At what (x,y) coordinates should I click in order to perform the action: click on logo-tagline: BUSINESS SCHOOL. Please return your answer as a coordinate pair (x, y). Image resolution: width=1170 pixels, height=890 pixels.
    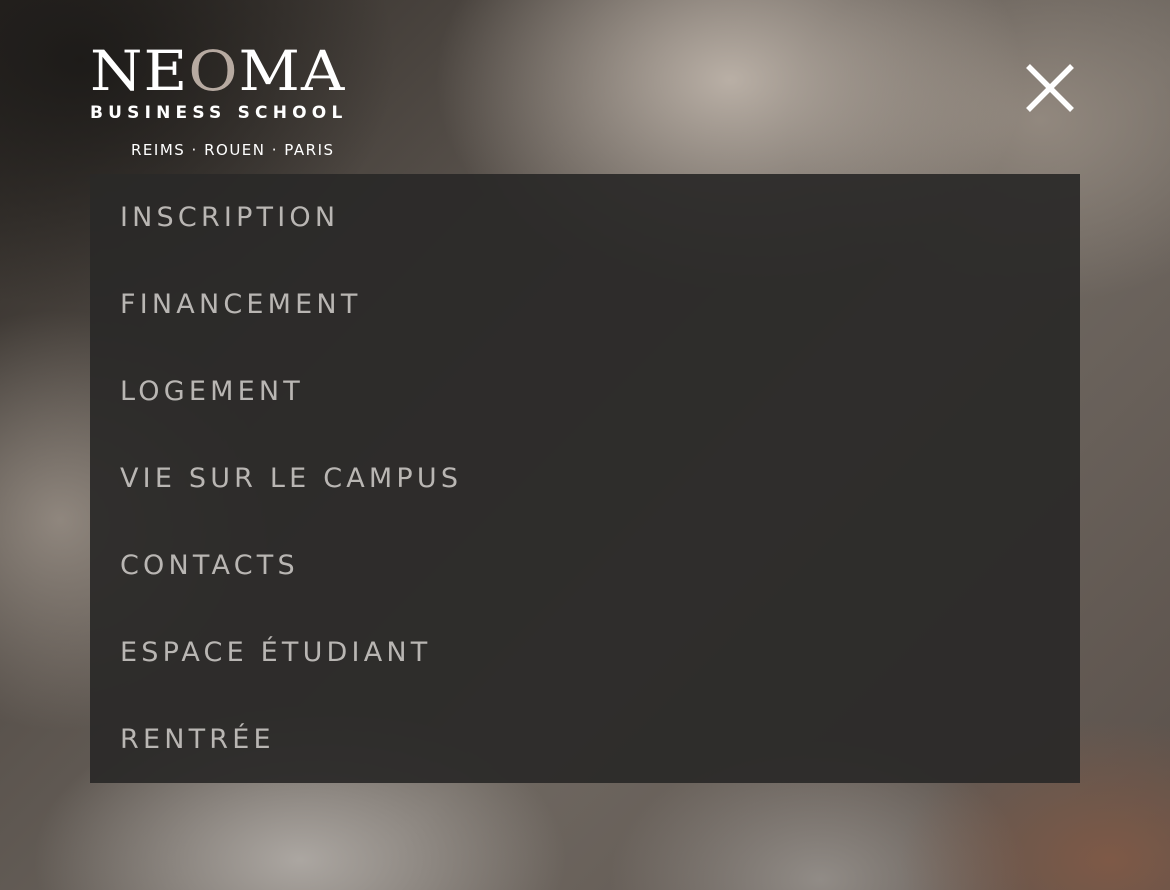
    Looking at the image, I should click on (219, 113).